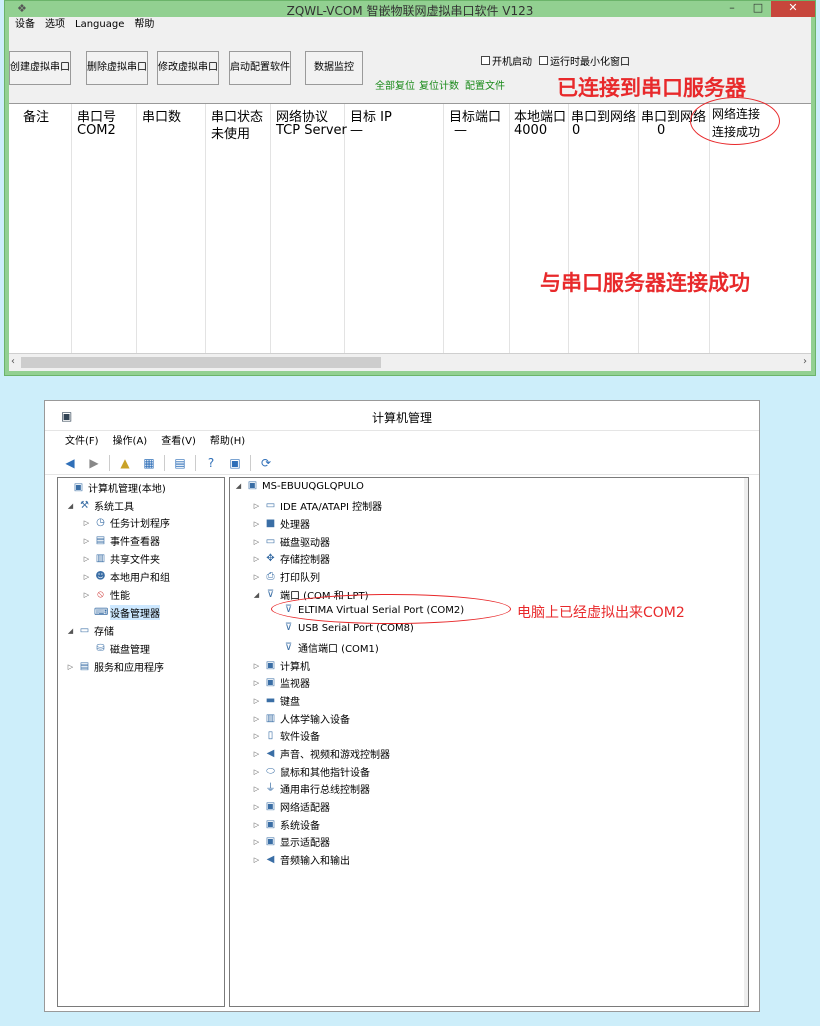 The height and width of the screenshot is (1026, 820). What do you see at coordinates (36, 115) in the screenshot?
I see `col-header-note: 备注` at bounding box center [36, 115].